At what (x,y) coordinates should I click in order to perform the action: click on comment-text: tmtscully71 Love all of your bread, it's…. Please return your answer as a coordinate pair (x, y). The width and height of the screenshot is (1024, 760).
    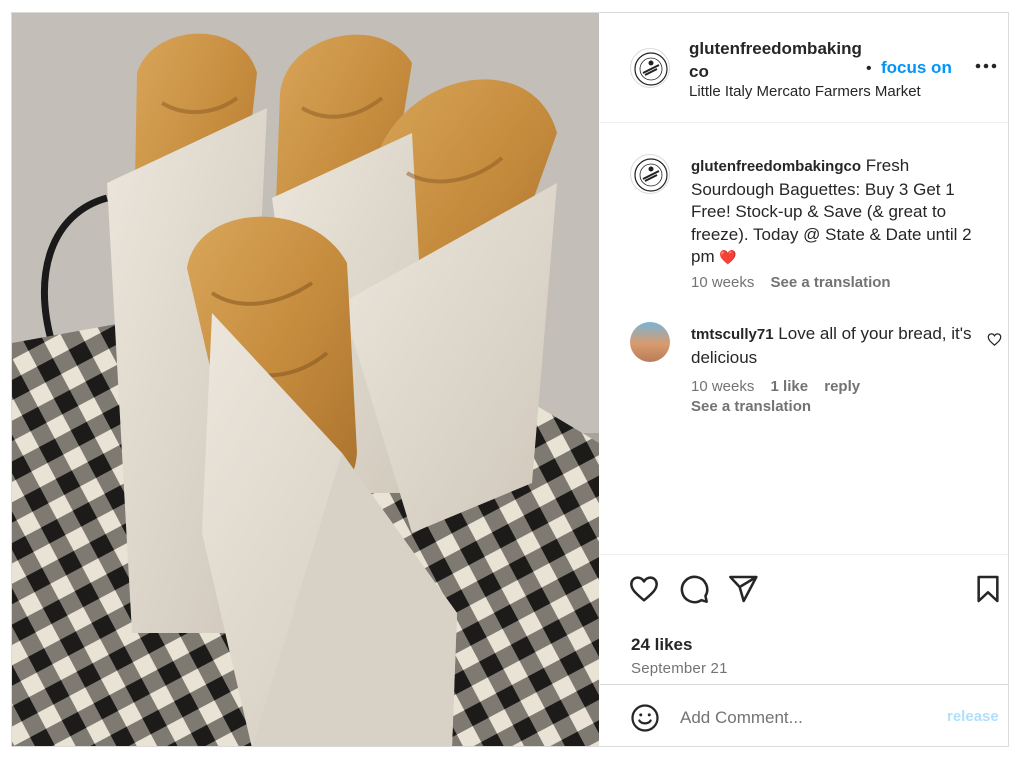
    Looking at the image, I should click on (836, 346).